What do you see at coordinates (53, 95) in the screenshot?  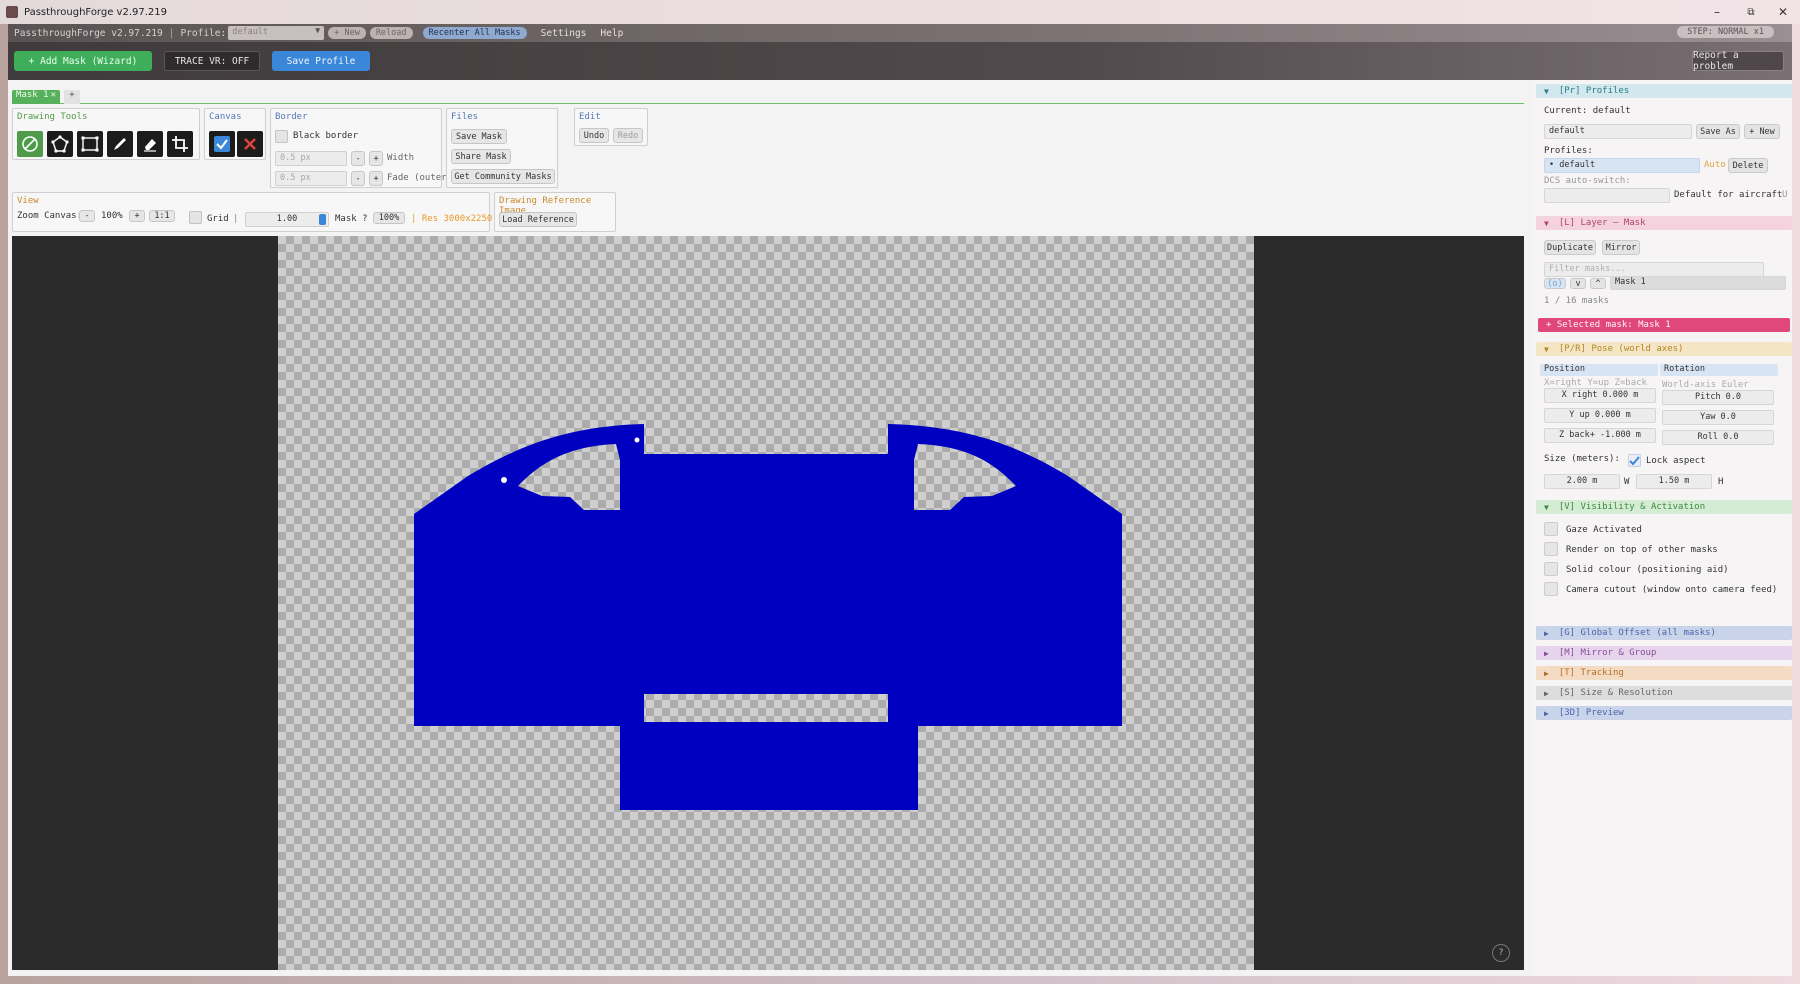 I see `close-tab-icon: ✕` at bounding box center [53, 95].